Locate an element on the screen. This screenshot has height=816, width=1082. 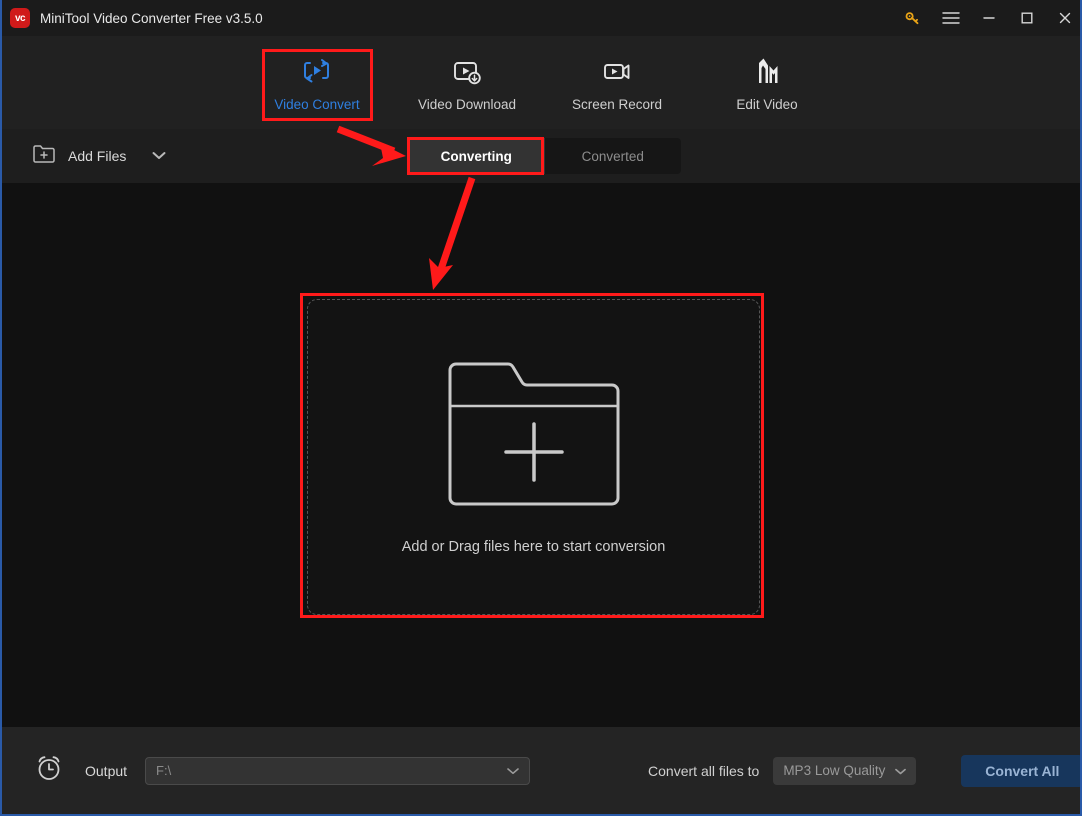
edit-video-icon is located at coordinates (767, 71).